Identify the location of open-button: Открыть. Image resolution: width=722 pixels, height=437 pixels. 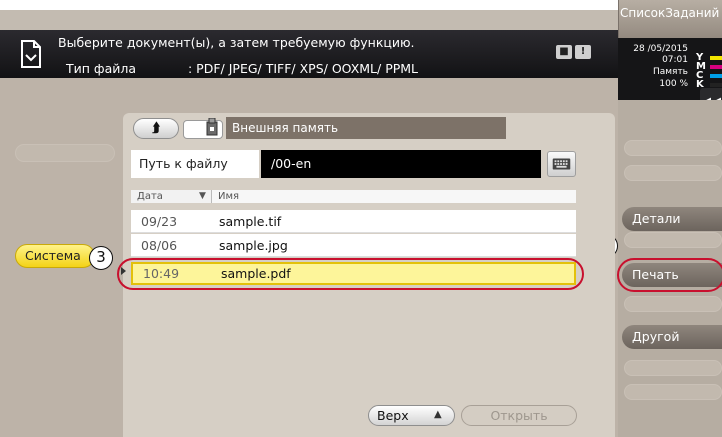
(519, 415).